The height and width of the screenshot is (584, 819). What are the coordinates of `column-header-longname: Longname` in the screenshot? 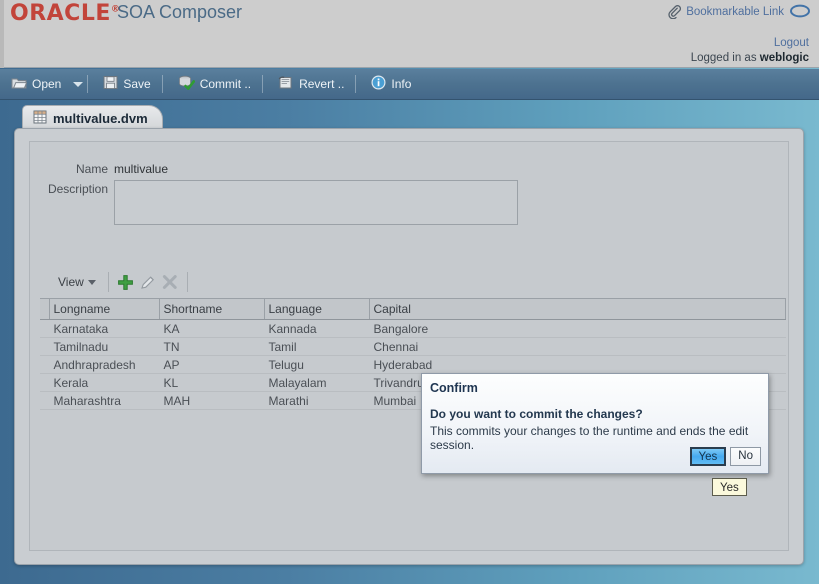 It's located at (104, 309).